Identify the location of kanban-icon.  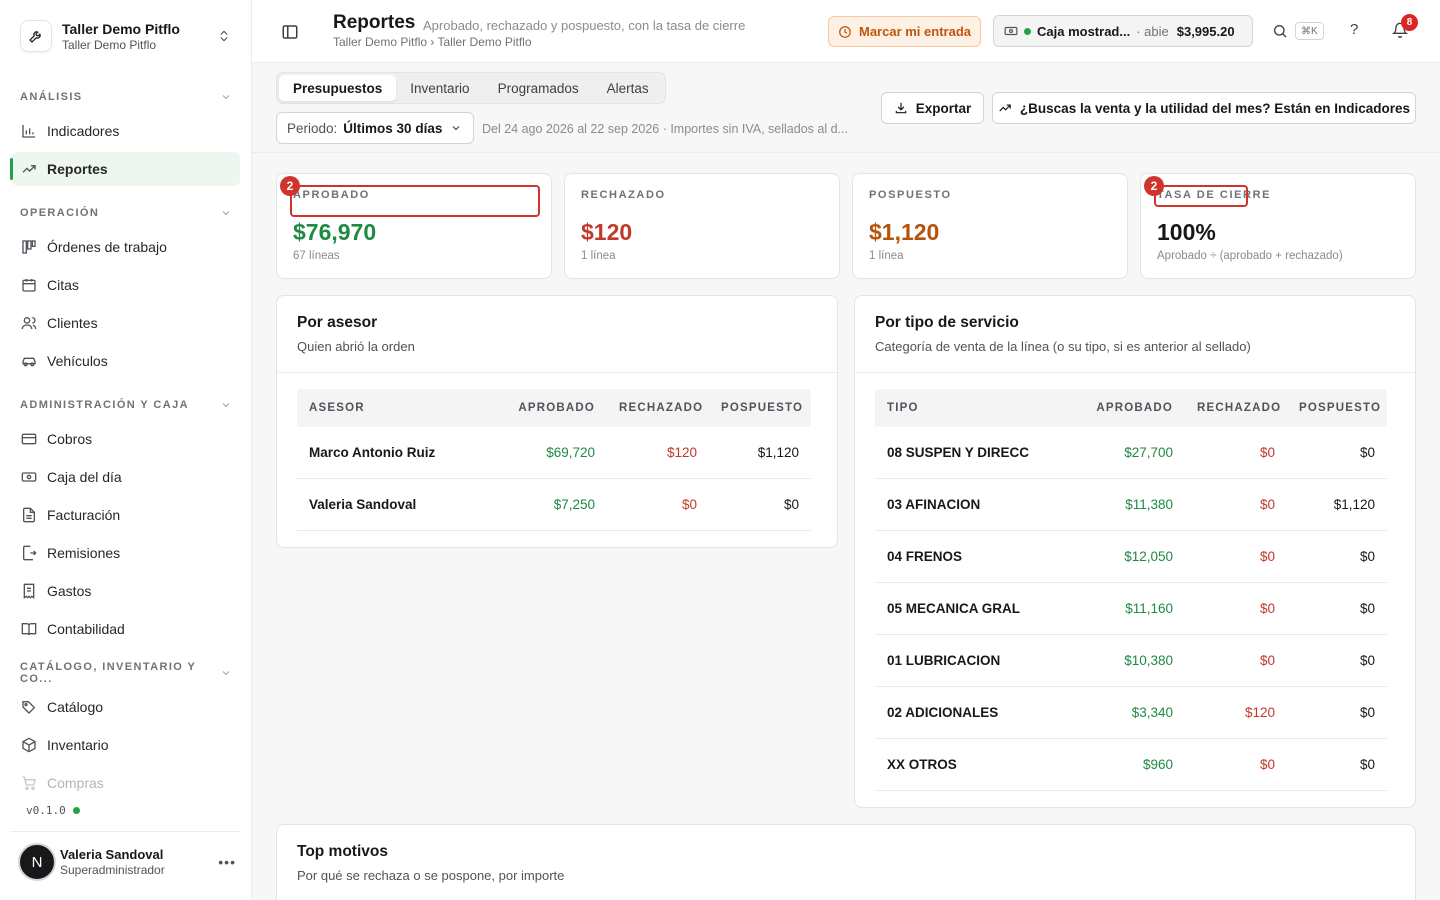
(29, 247).